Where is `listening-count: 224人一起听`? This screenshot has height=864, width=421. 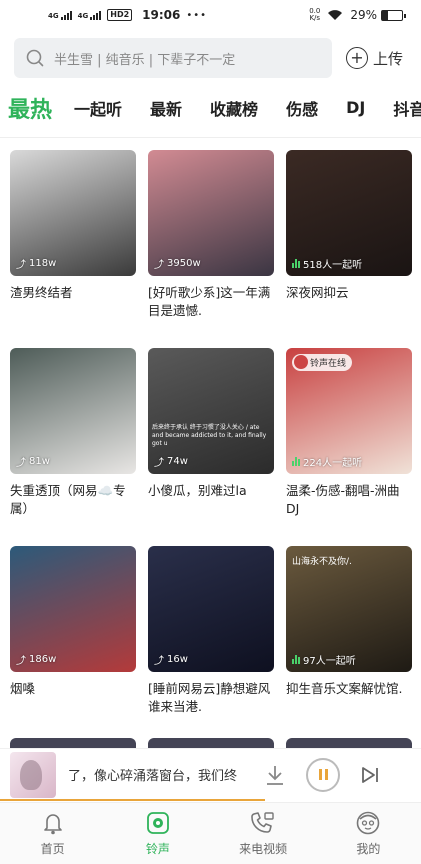 listening-count: 224人一起听 is located at coordinates (327, 461).